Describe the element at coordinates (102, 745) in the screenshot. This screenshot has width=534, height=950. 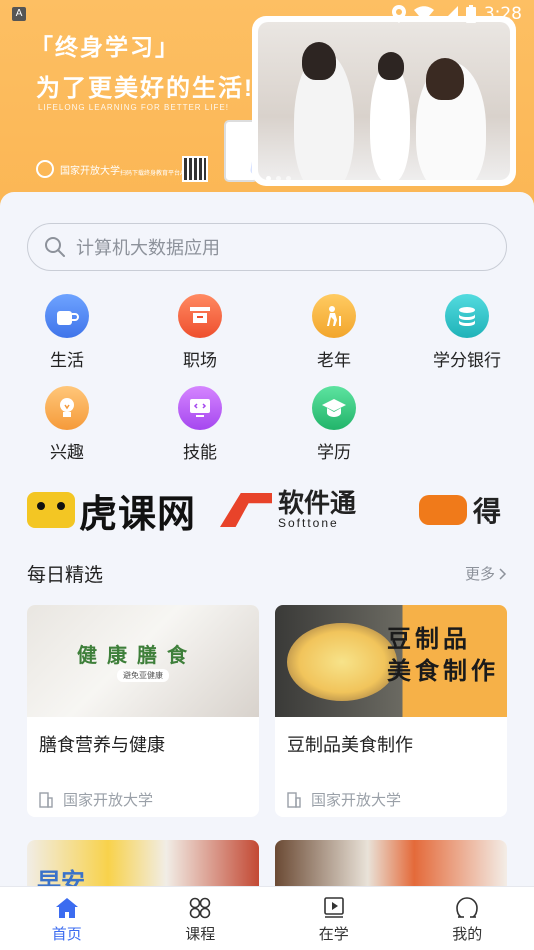
I see `course-title: 膳食营养与健康` at that location.